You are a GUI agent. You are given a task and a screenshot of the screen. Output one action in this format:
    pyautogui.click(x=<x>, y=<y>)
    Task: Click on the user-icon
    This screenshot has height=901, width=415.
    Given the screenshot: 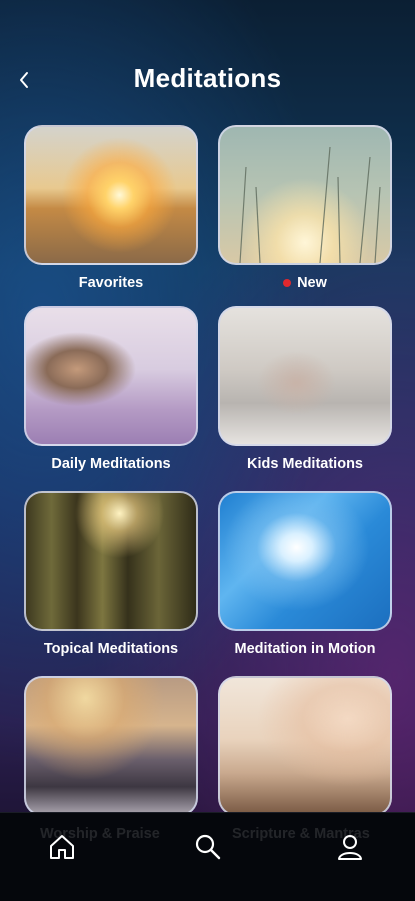 What is the action you would take?
    pyautogui.click(x=350, y=847)
    